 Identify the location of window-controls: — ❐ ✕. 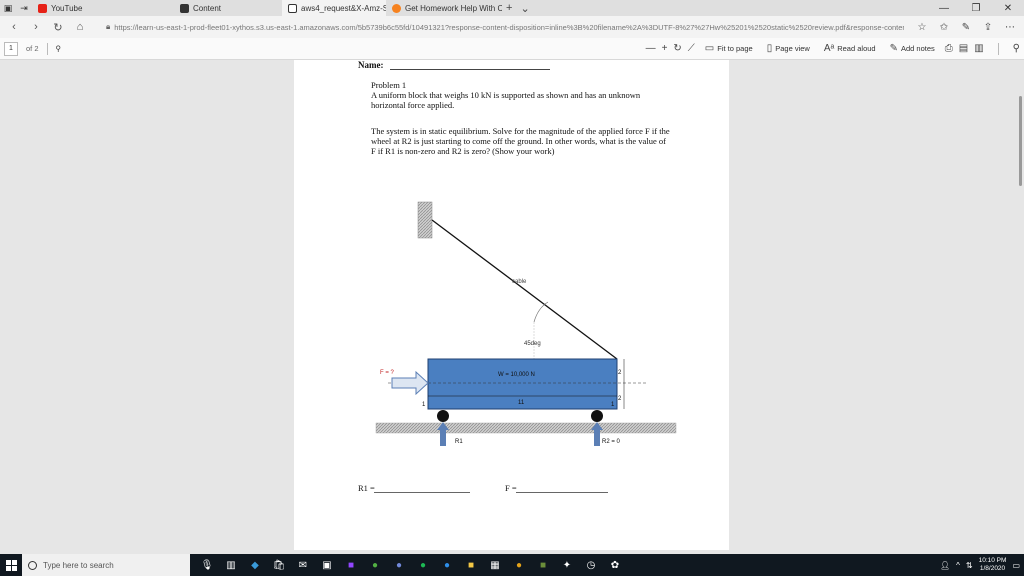
(976, 8).